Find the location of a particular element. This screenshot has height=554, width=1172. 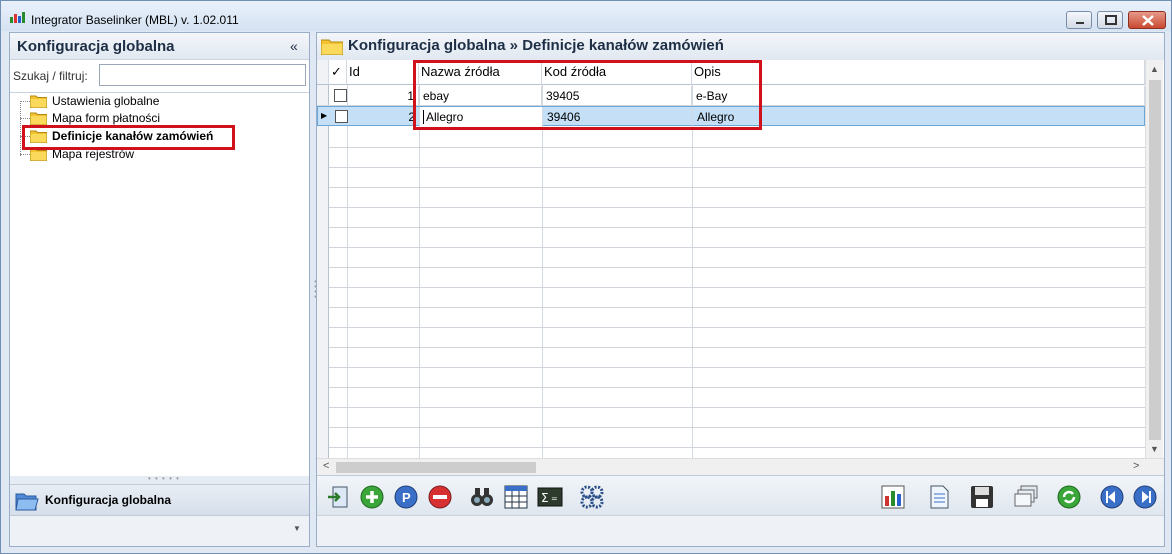

find-icon is located at coordinates (482, 497).